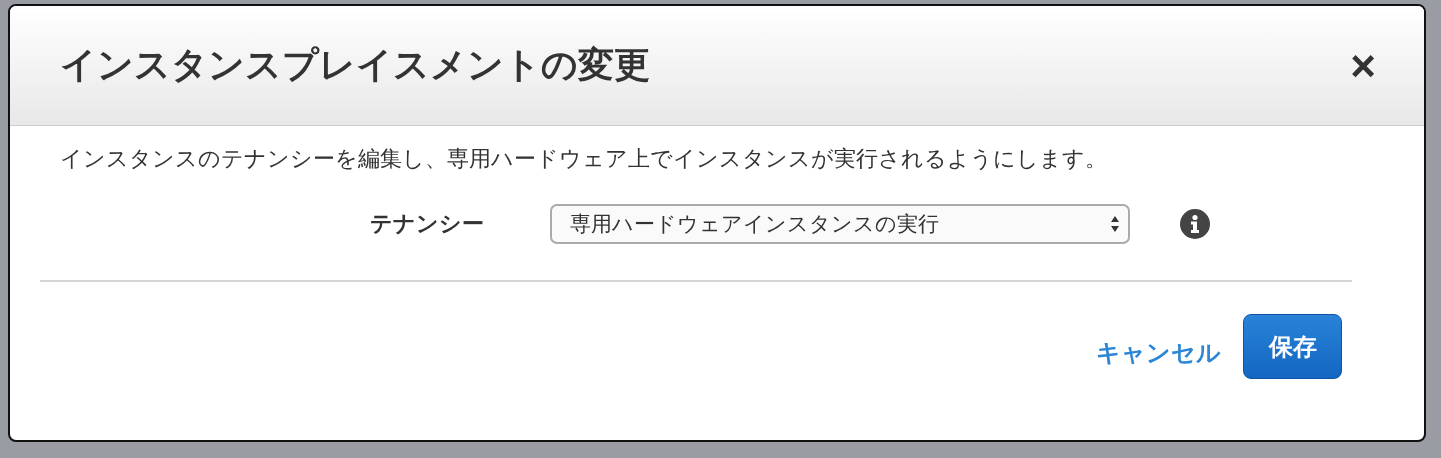  Describe the element at coordinates (1158, 352) in the screenshot. I see `cancel-link: キャンセル` at that location.